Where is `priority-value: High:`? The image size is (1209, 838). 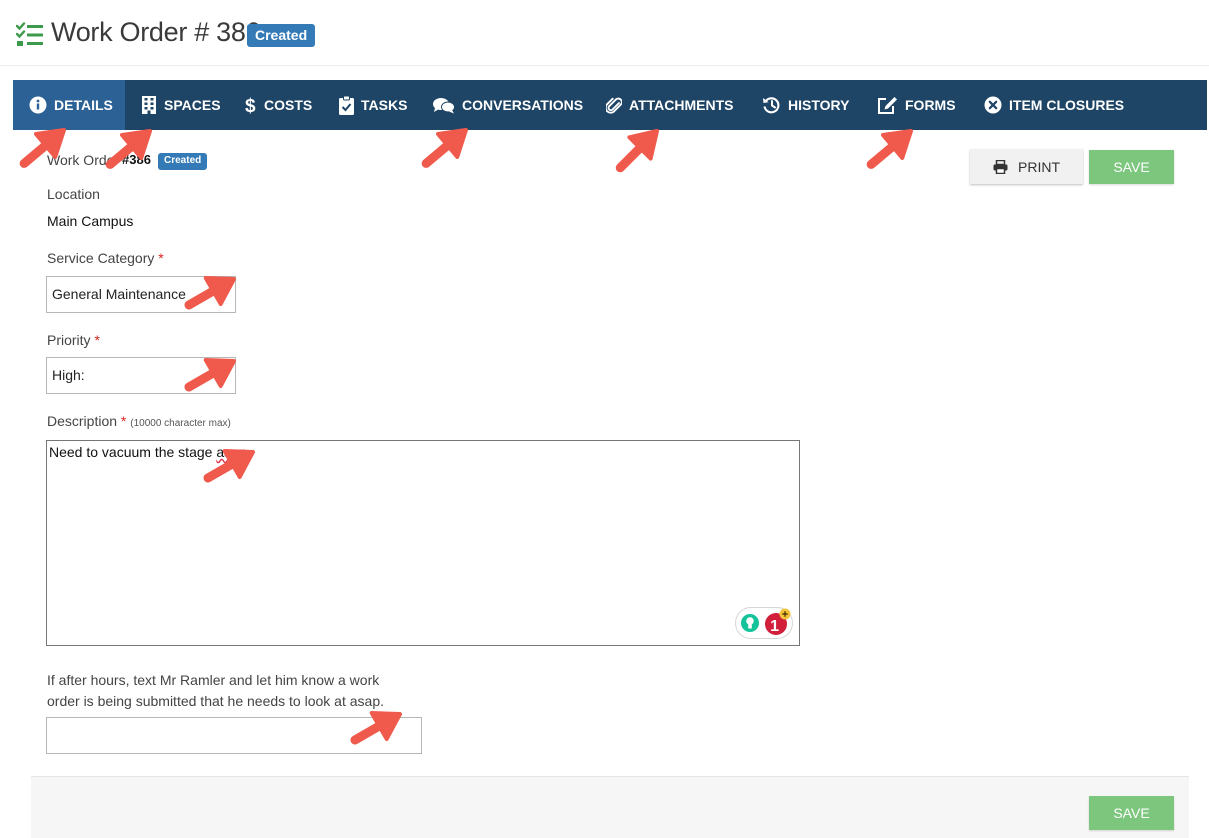 priority-value: High: is located at coordinates (68, 375).